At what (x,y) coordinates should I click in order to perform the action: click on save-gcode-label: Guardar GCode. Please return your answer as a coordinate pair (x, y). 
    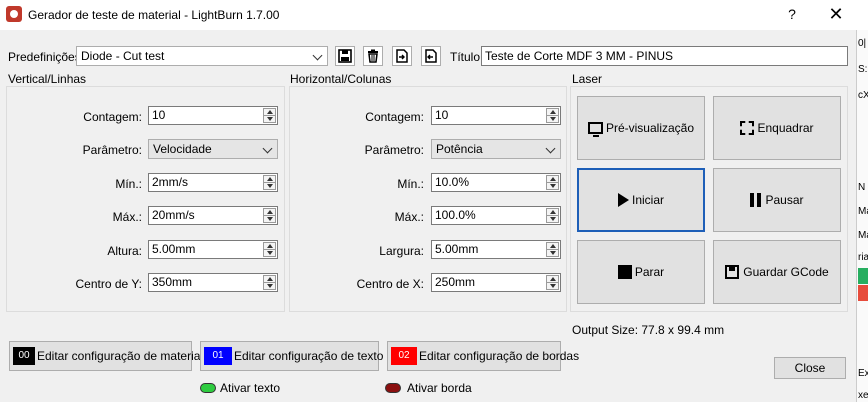
    Looking at the image, I should click on (786, 272).